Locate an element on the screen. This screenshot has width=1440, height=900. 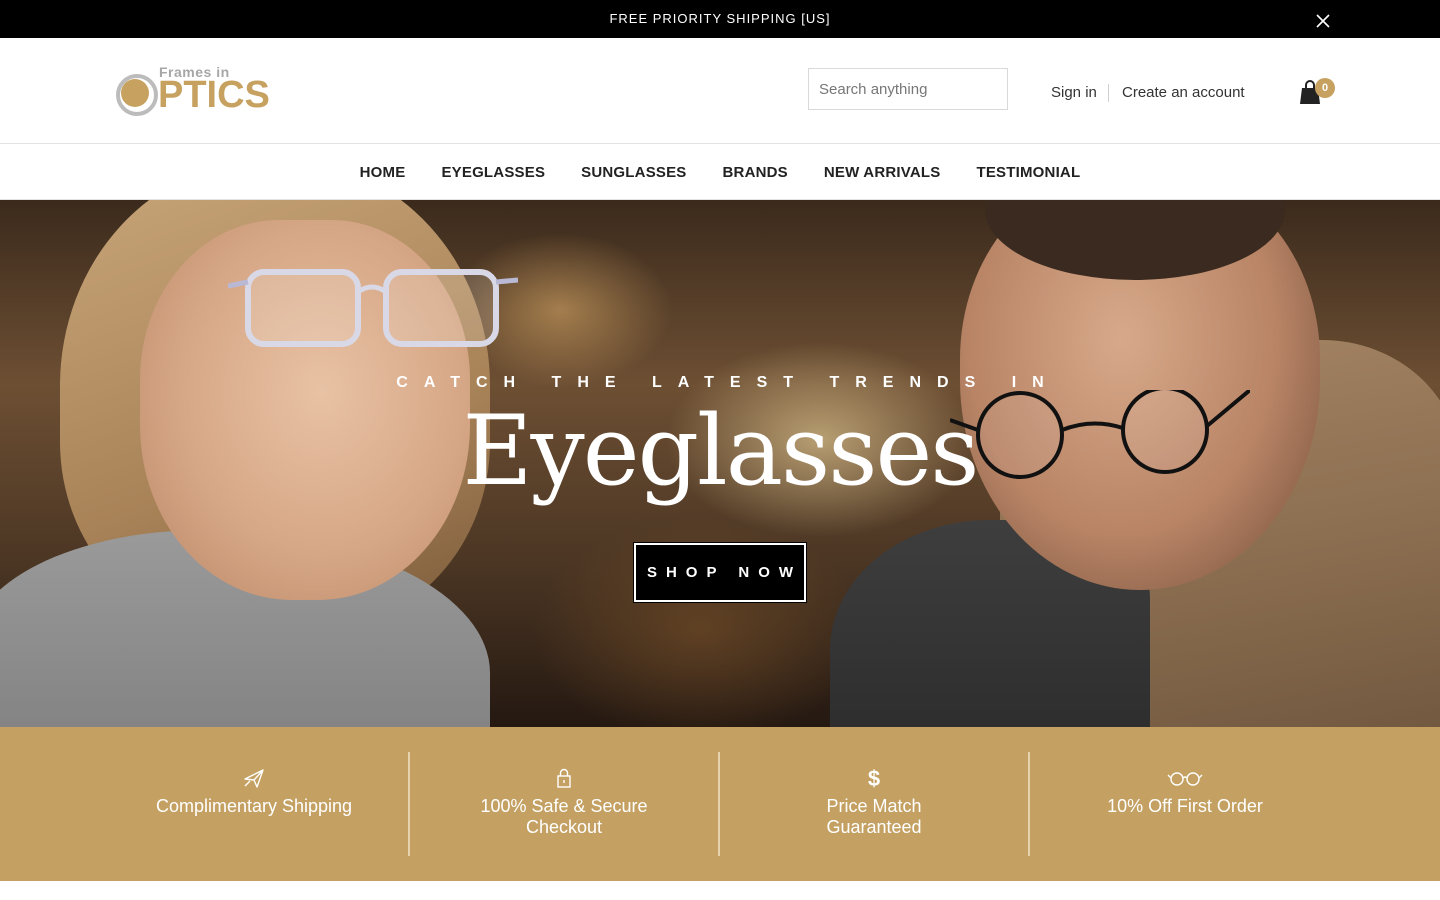
feature-label: 100% Safe & Secure Checkout is located at coordinates (564, 816).